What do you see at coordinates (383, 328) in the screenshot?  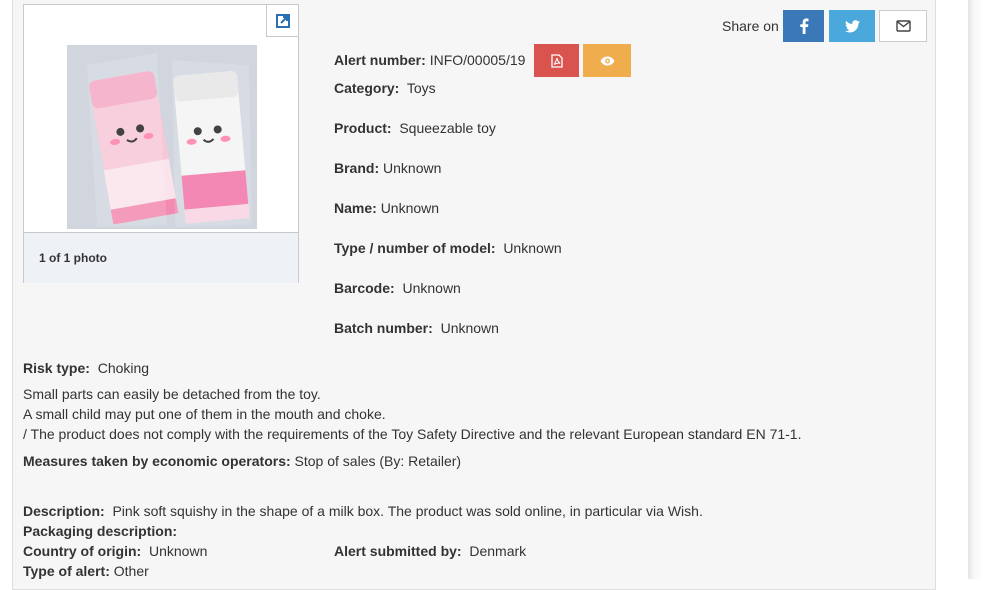 I see `batch-label: Batch number:` at bounding box center [383, 328].